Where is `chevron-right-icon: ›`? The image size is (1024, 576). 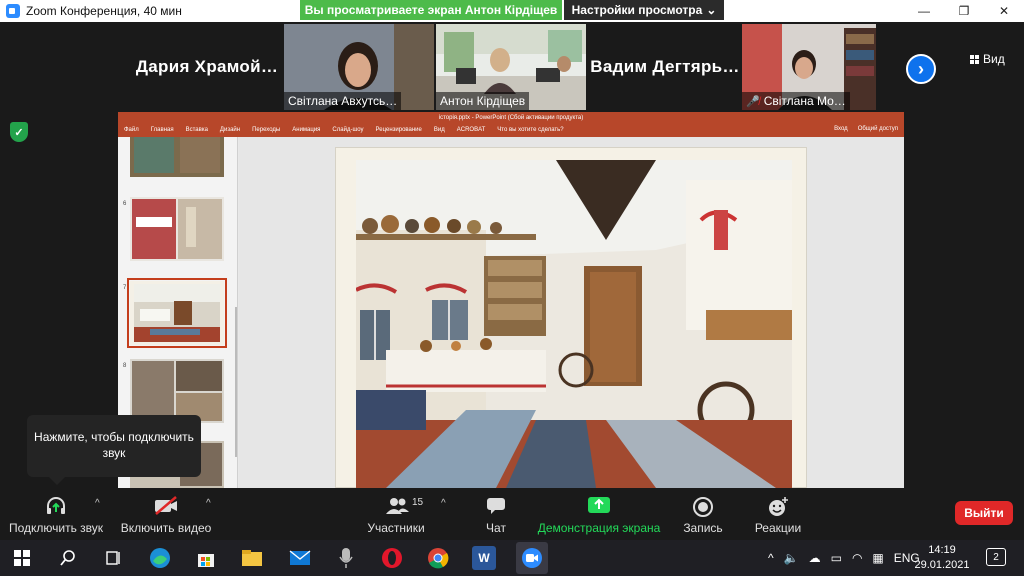 chevron-right-icon: › is located at coordinates (921, 68).